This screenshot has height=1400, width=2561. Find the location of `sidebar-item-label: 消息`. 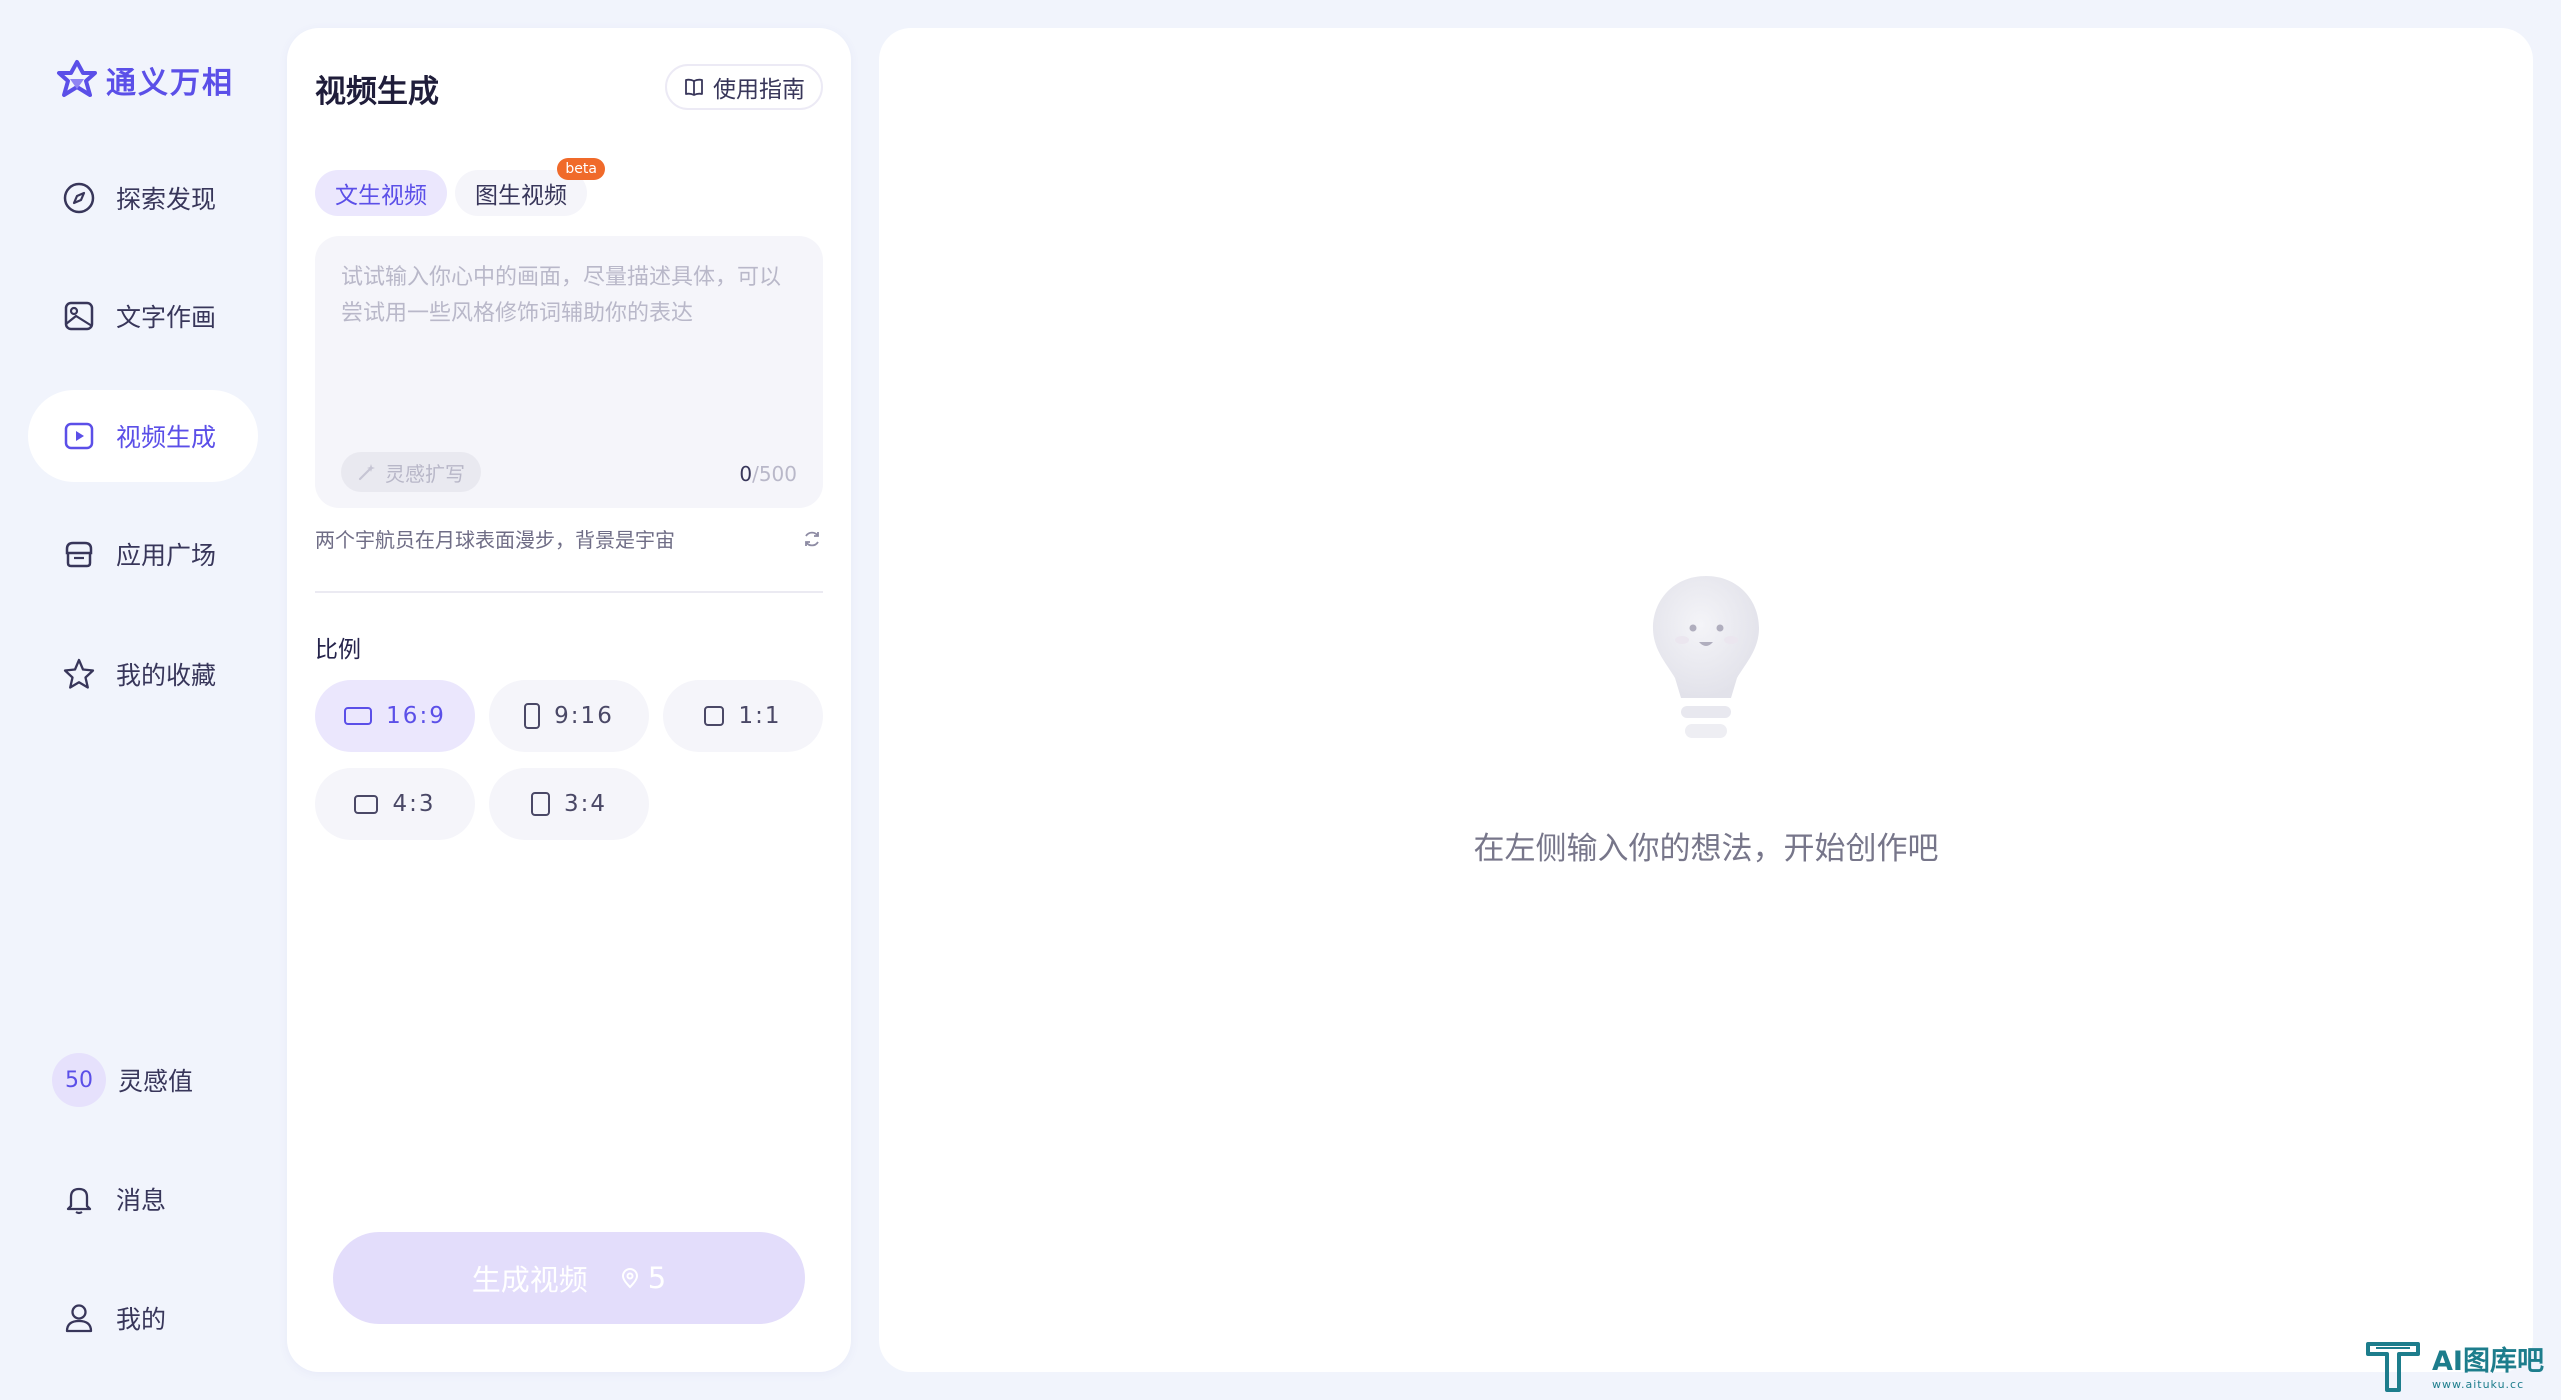

sidebar-item-label: 消息 is located at coordinates (141, 1200).